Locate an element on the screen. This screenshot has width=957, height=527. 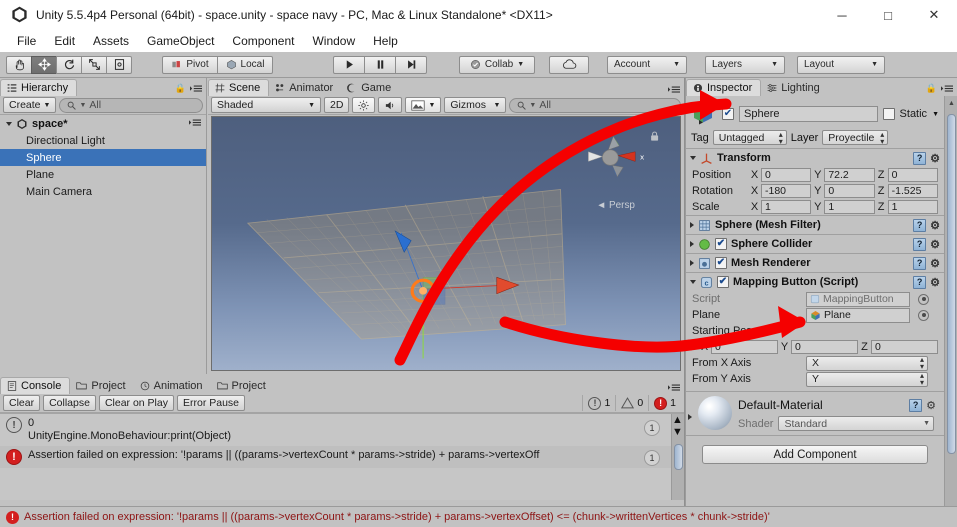
tab-project-2: Project is located at coordinates (242, 385).